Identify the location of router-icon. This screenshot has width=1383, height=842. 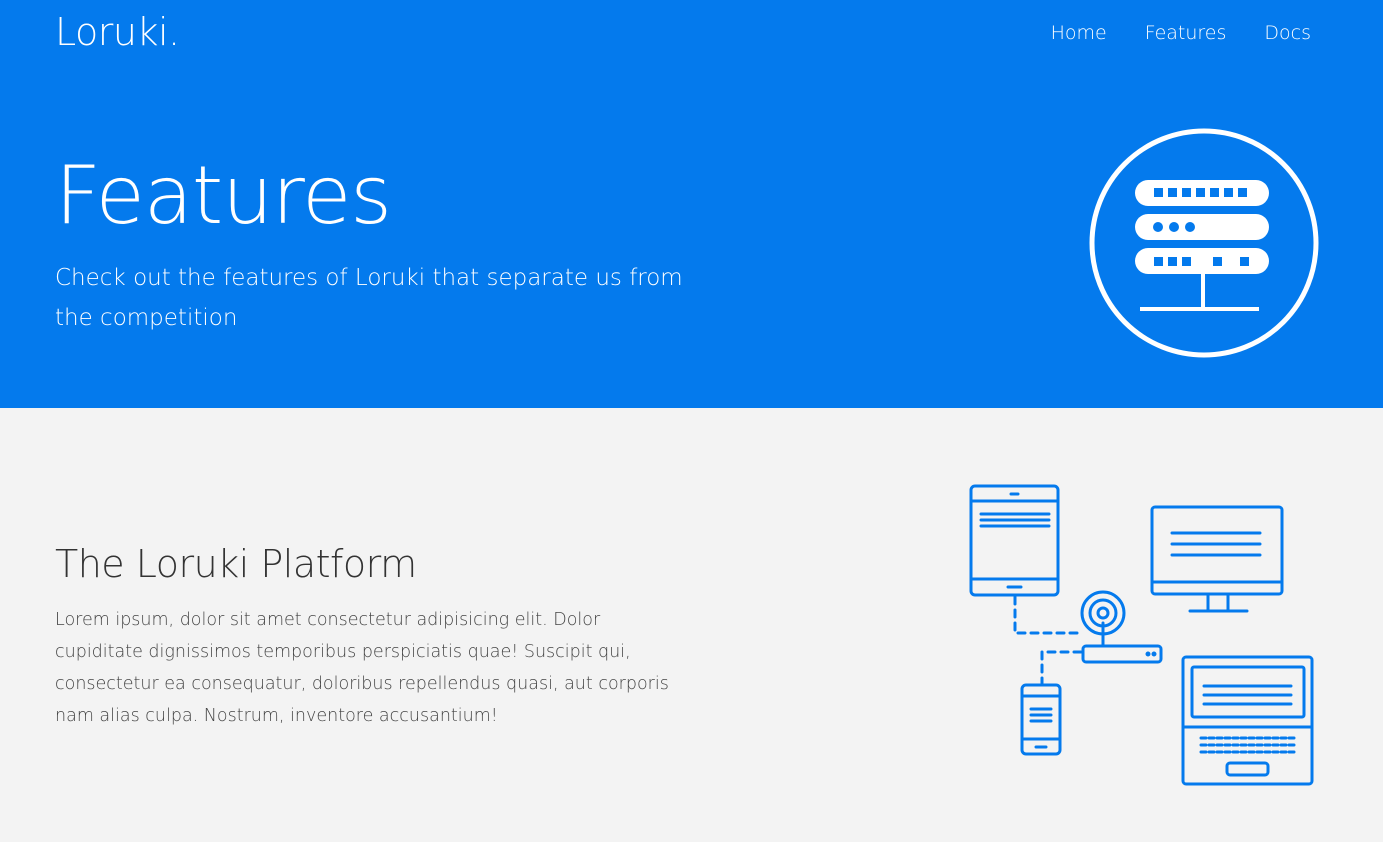
(1121, 627).